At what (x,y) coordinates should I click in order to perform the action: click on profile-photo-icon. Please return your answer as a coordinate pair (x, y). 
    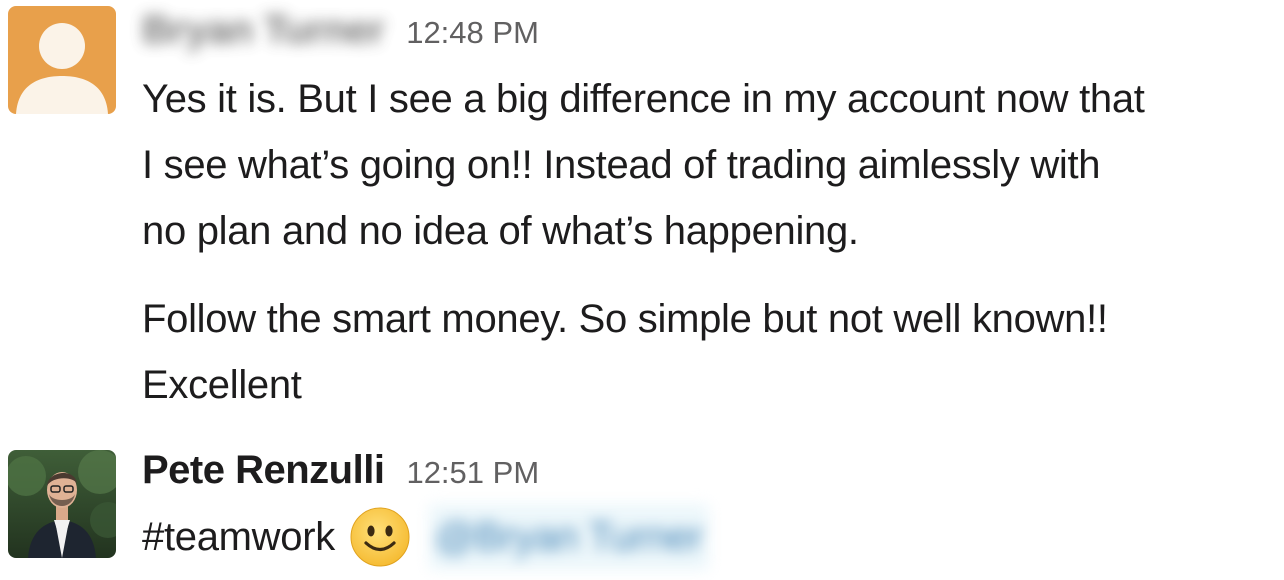
    Looking at the image, I should click on (62, 504).